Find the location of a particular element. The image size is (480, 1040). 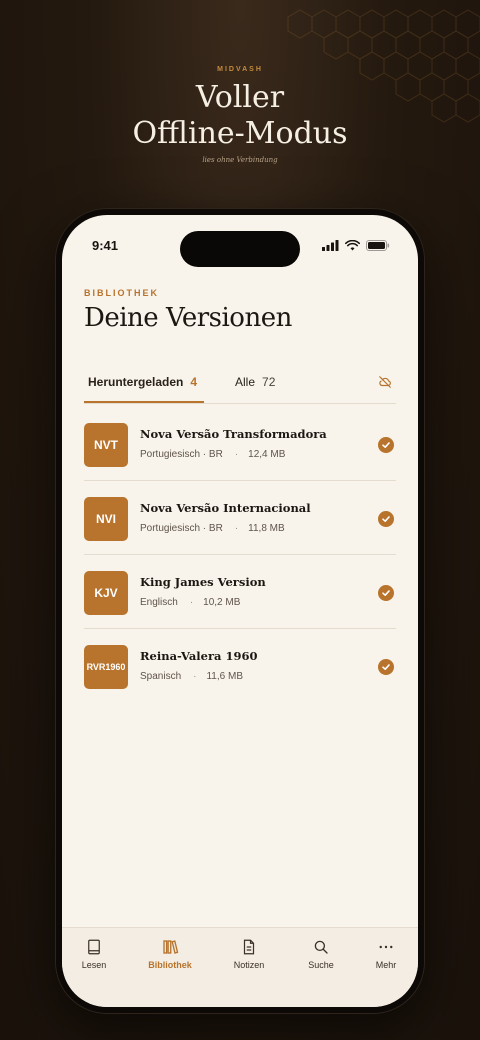

tab-downloaded: Heruntergeladen 4 is located at coordinates (142, 382).